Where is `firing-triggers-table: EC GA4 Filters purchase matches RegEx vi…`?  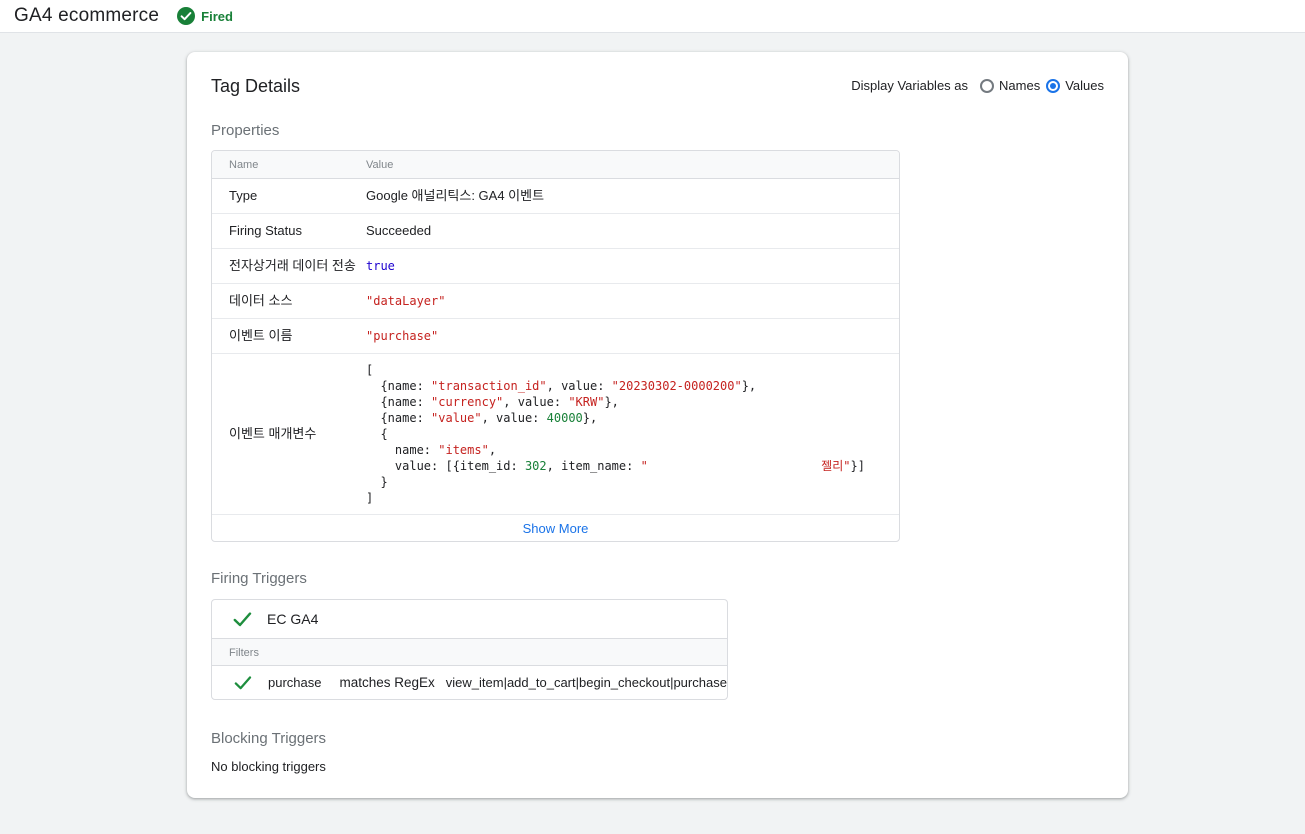
firing-triggers-table: EC GA4 Filters purchase matches RegEx vi… is located at coordinates (469, 649).